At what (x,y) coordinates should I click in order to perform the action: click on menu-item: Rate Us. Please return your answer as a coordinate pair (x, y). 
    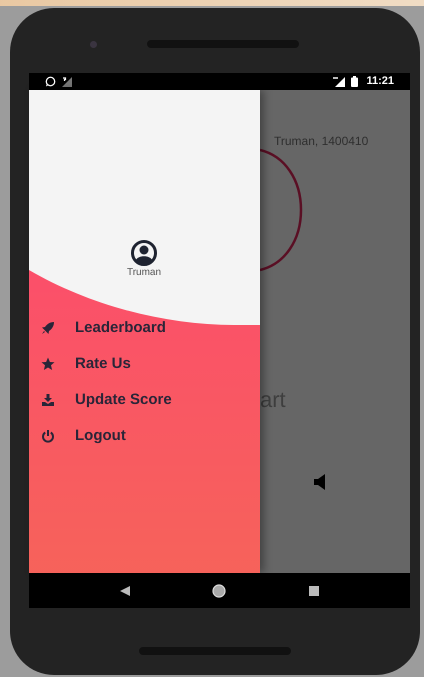
    Looking at the image, I should click on (149, 364).